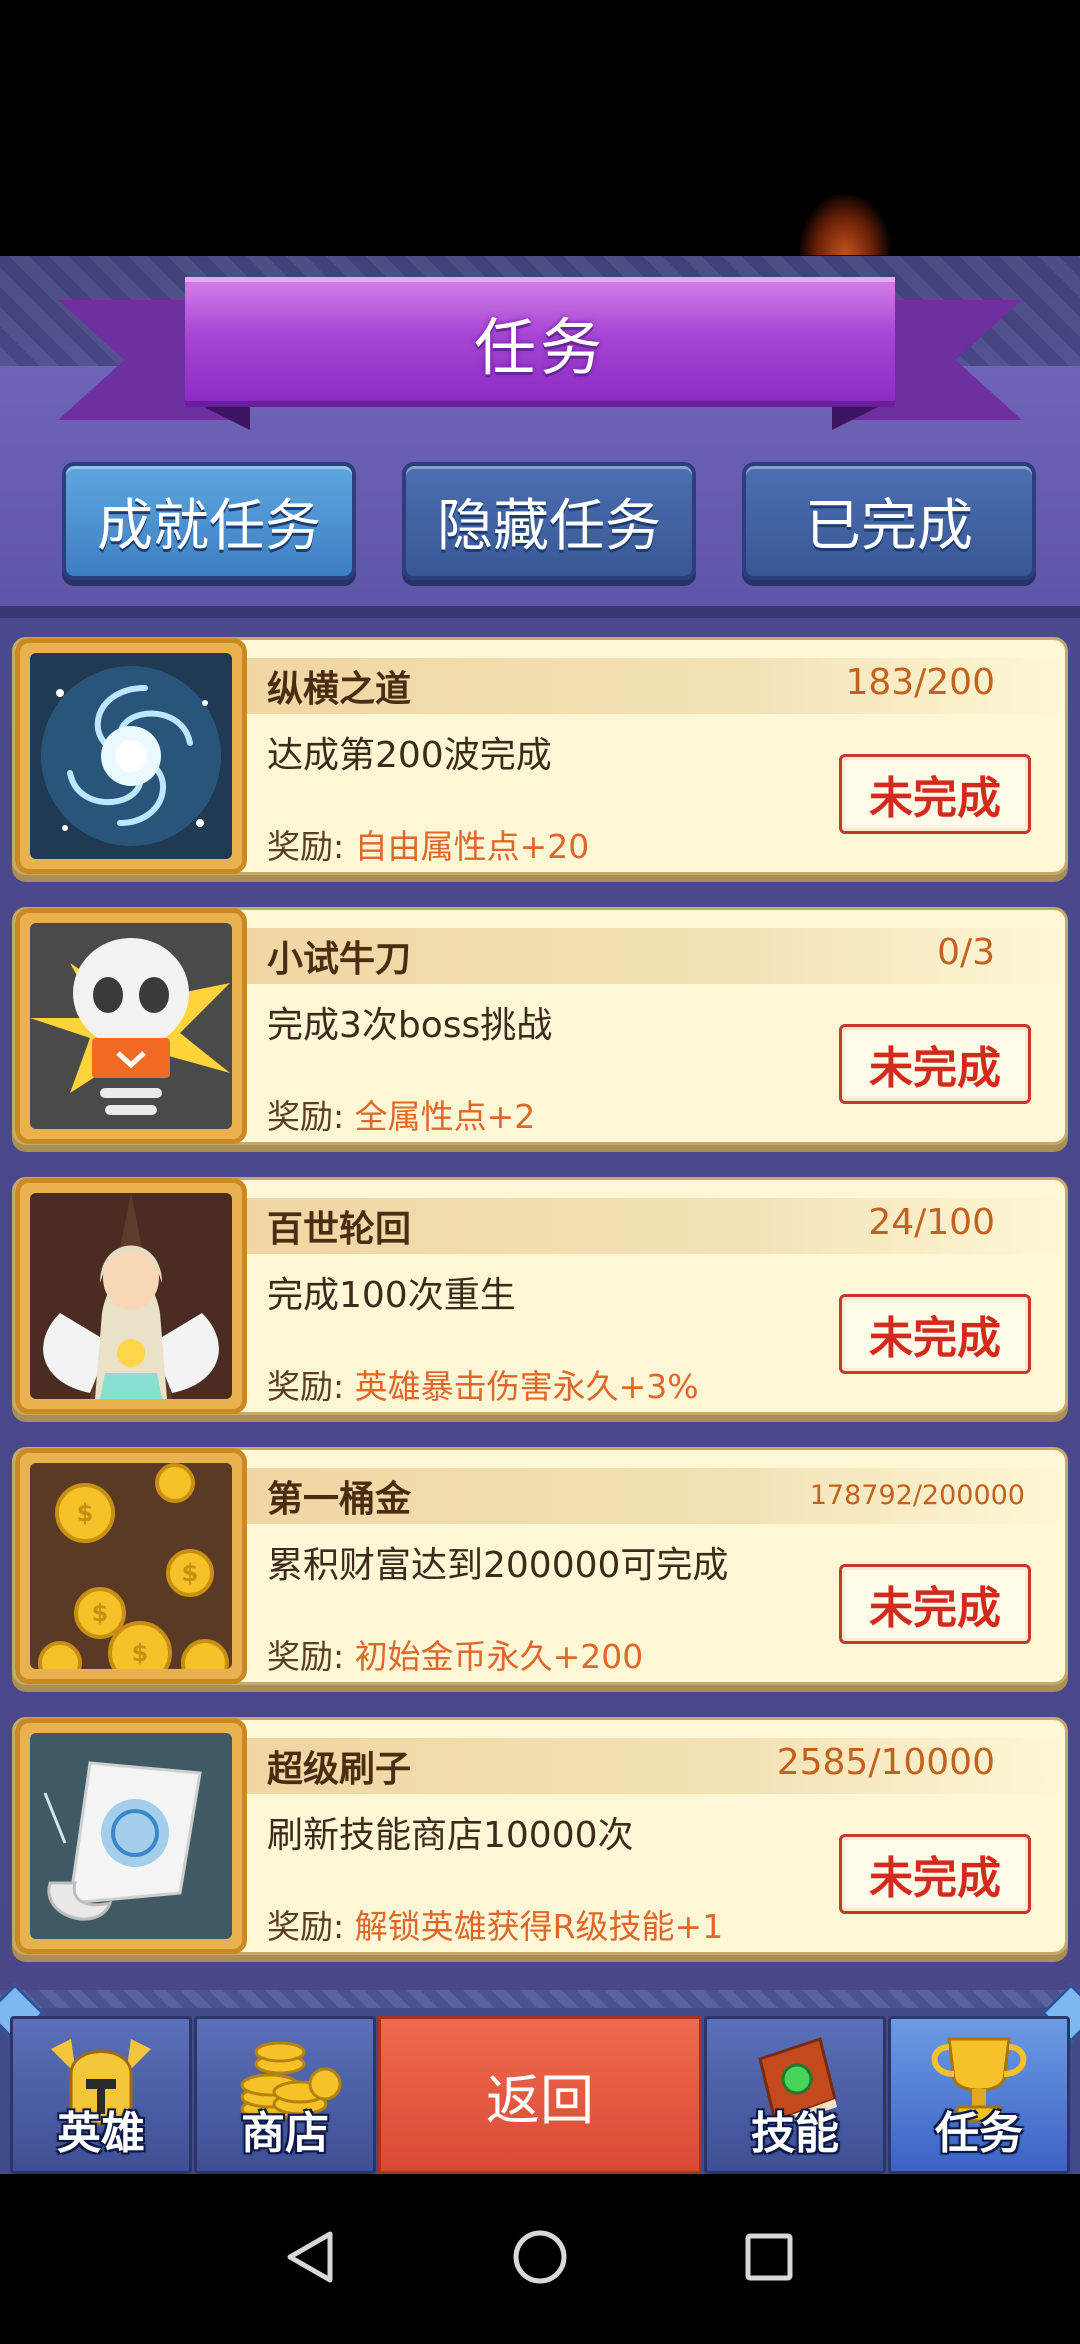  What do you see at coordinates (540, 2095) in the screenshot?
I see `back-button: 返回` at bounding box center [540, 2095].